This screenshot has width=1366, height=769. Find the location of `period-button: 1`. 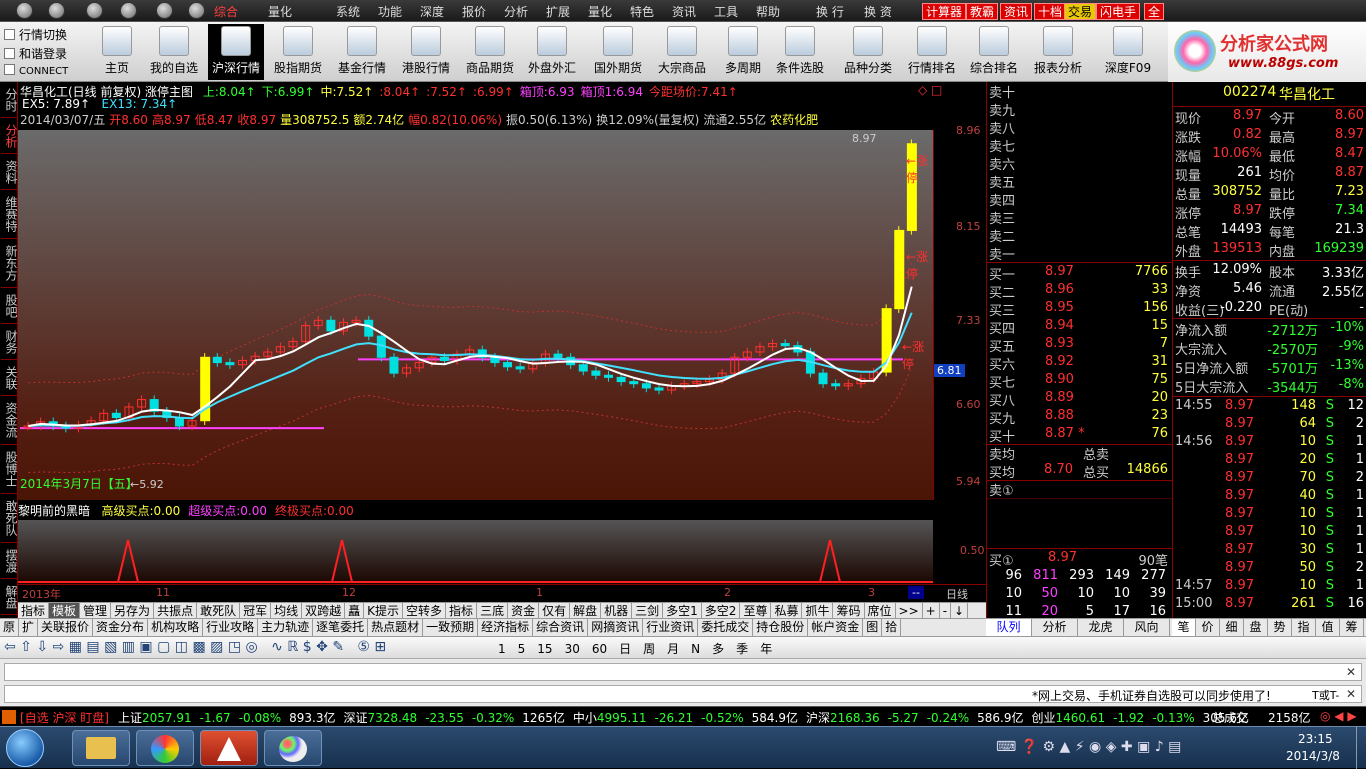

period-button: 1 is located at coordinates (502, 649).